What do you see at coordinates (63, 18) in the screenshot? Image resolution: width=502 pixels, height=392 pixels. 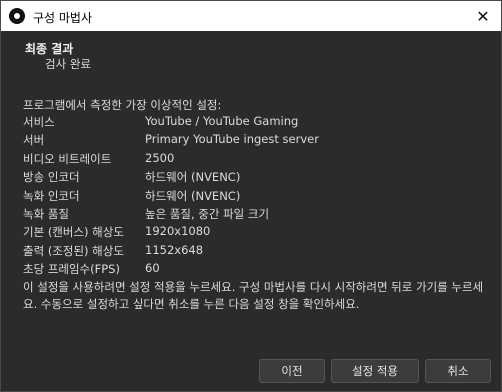 I see `window-title: 구성 마법사` at bounding box center [63, 18].